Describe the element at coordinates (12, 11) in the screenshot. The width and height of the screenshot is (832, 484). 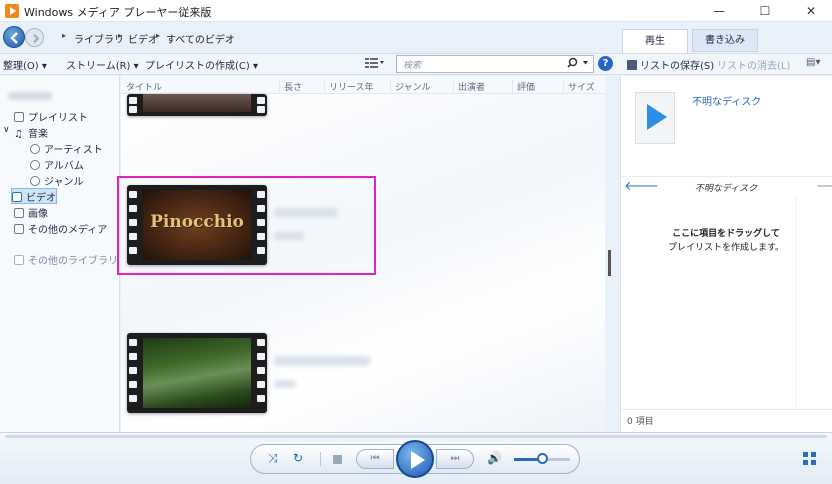
I see `wmp-app-icon` at that location.